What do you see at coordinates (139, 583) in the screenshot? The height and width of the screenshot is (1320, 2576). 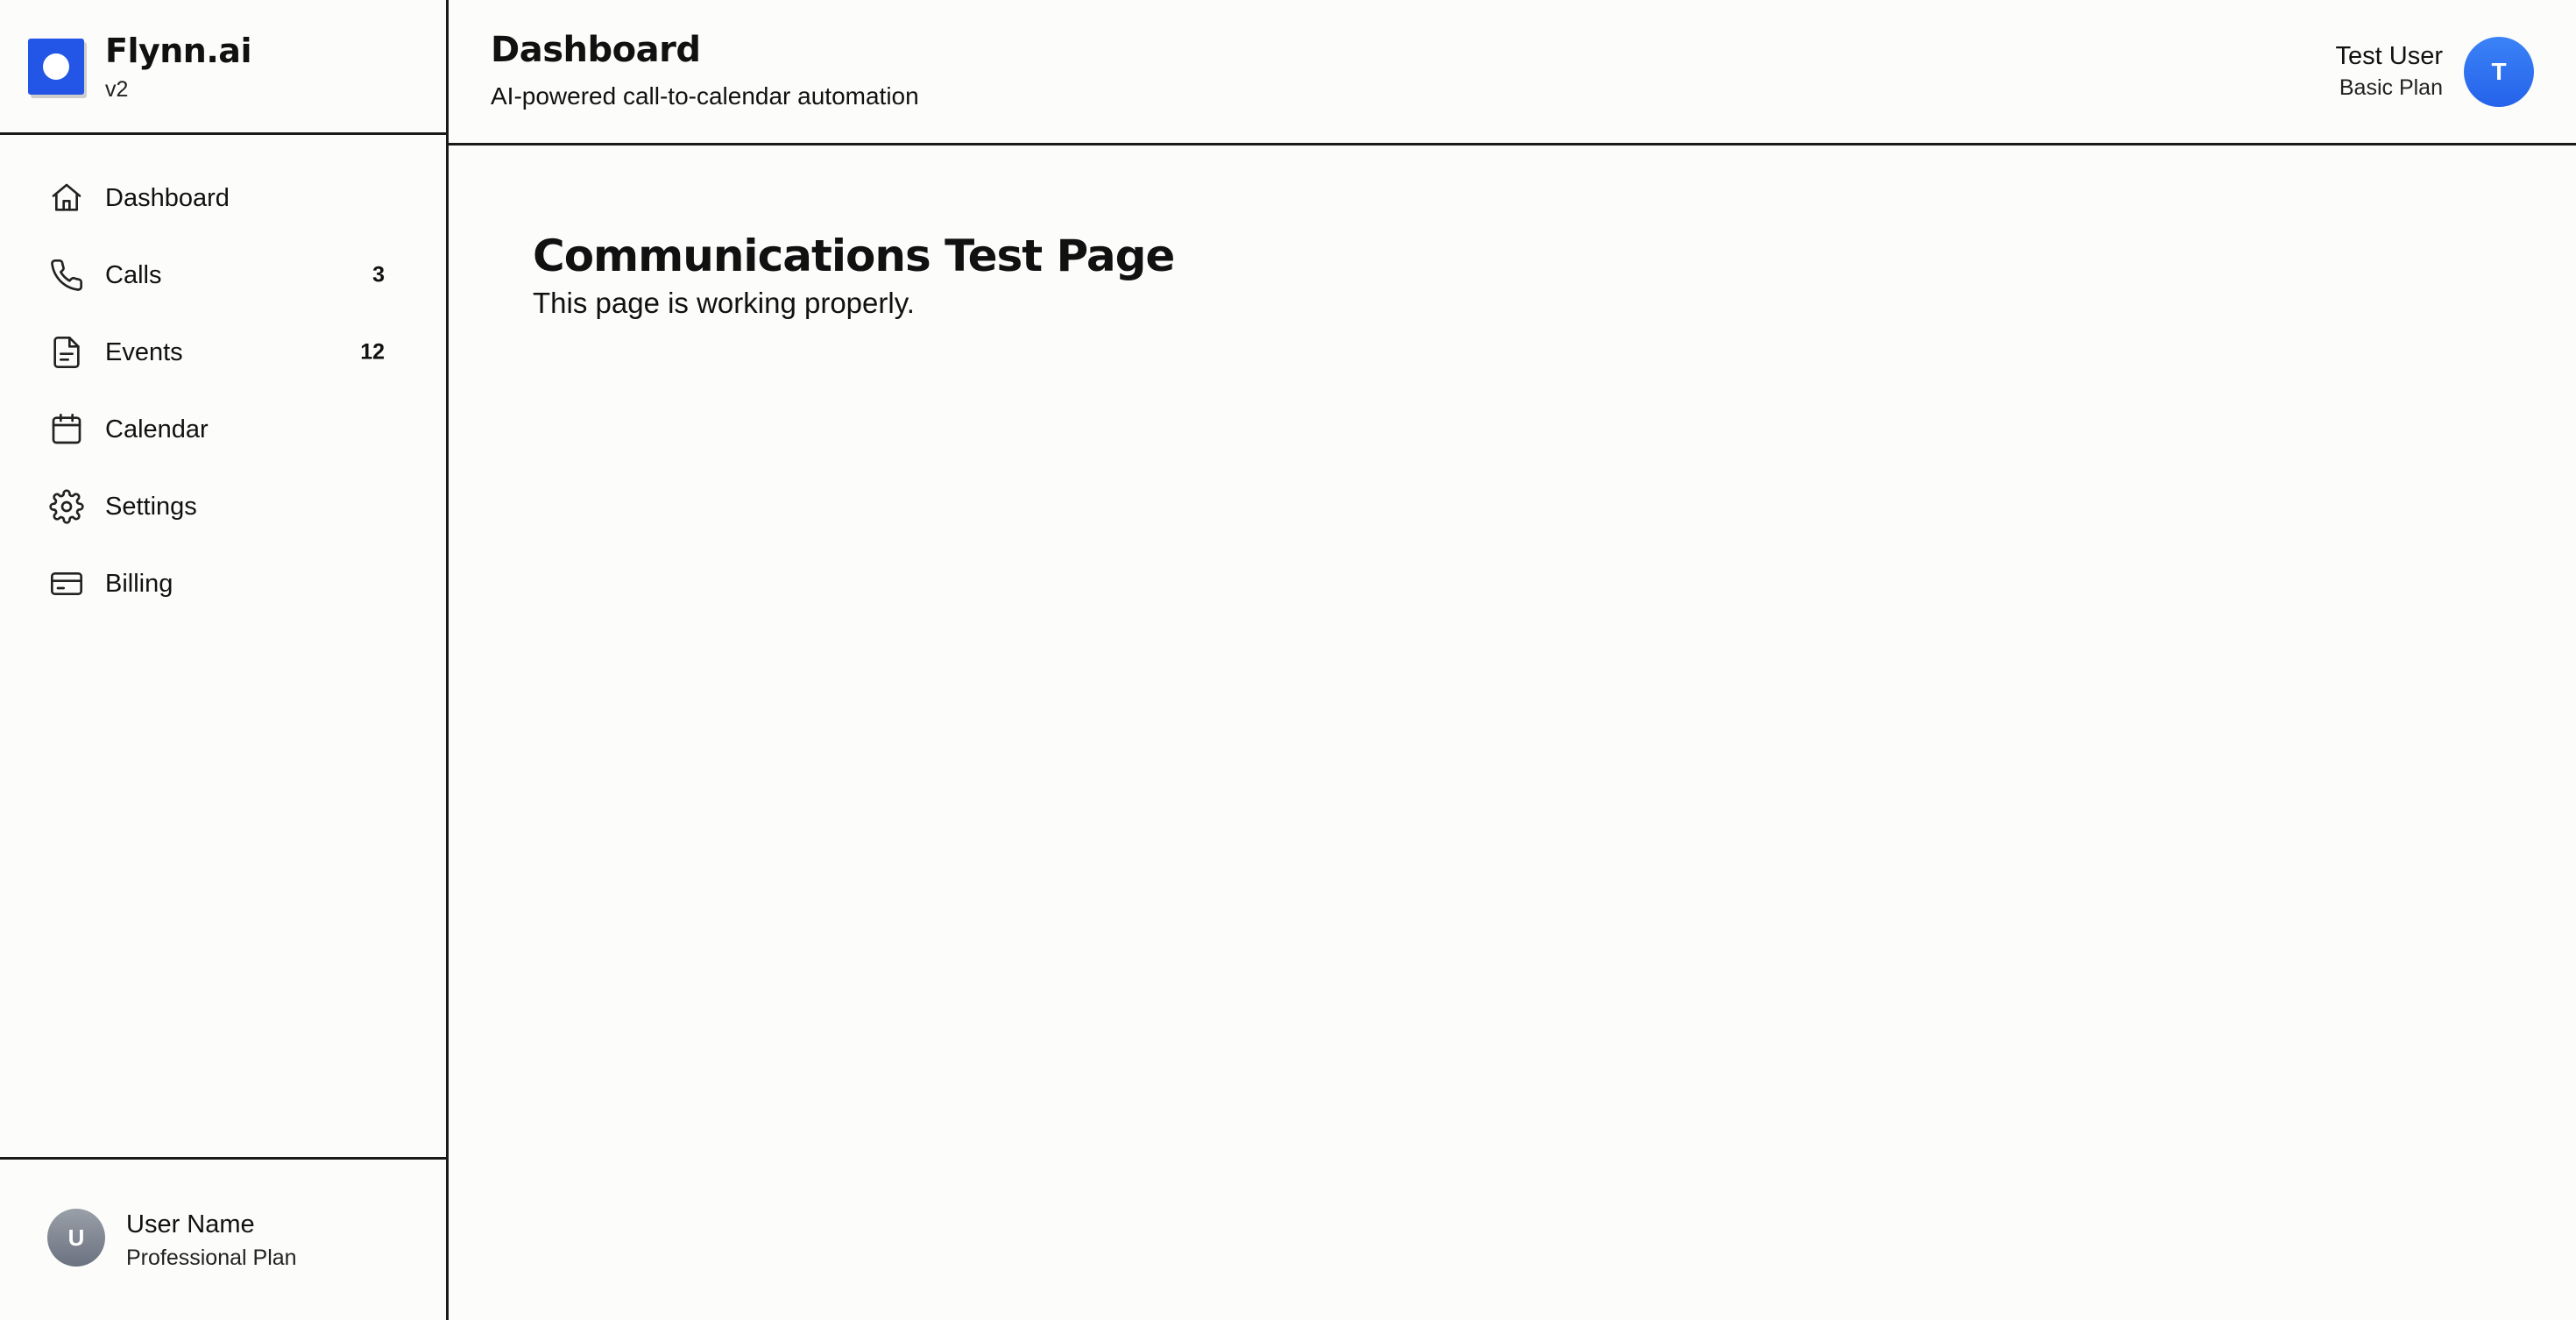 I see `sidebar-item-label: Billing` at bounding box center [139, 583].